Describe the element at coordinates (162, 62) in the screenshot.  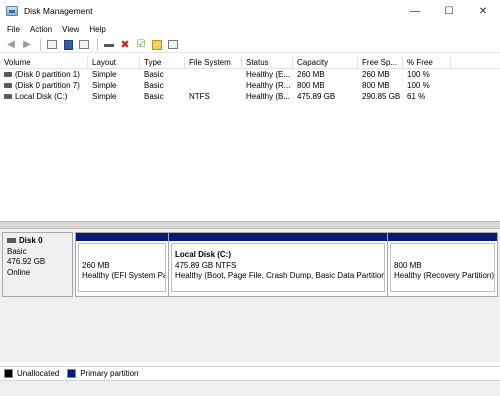
I see `column-type: Type` at that location.